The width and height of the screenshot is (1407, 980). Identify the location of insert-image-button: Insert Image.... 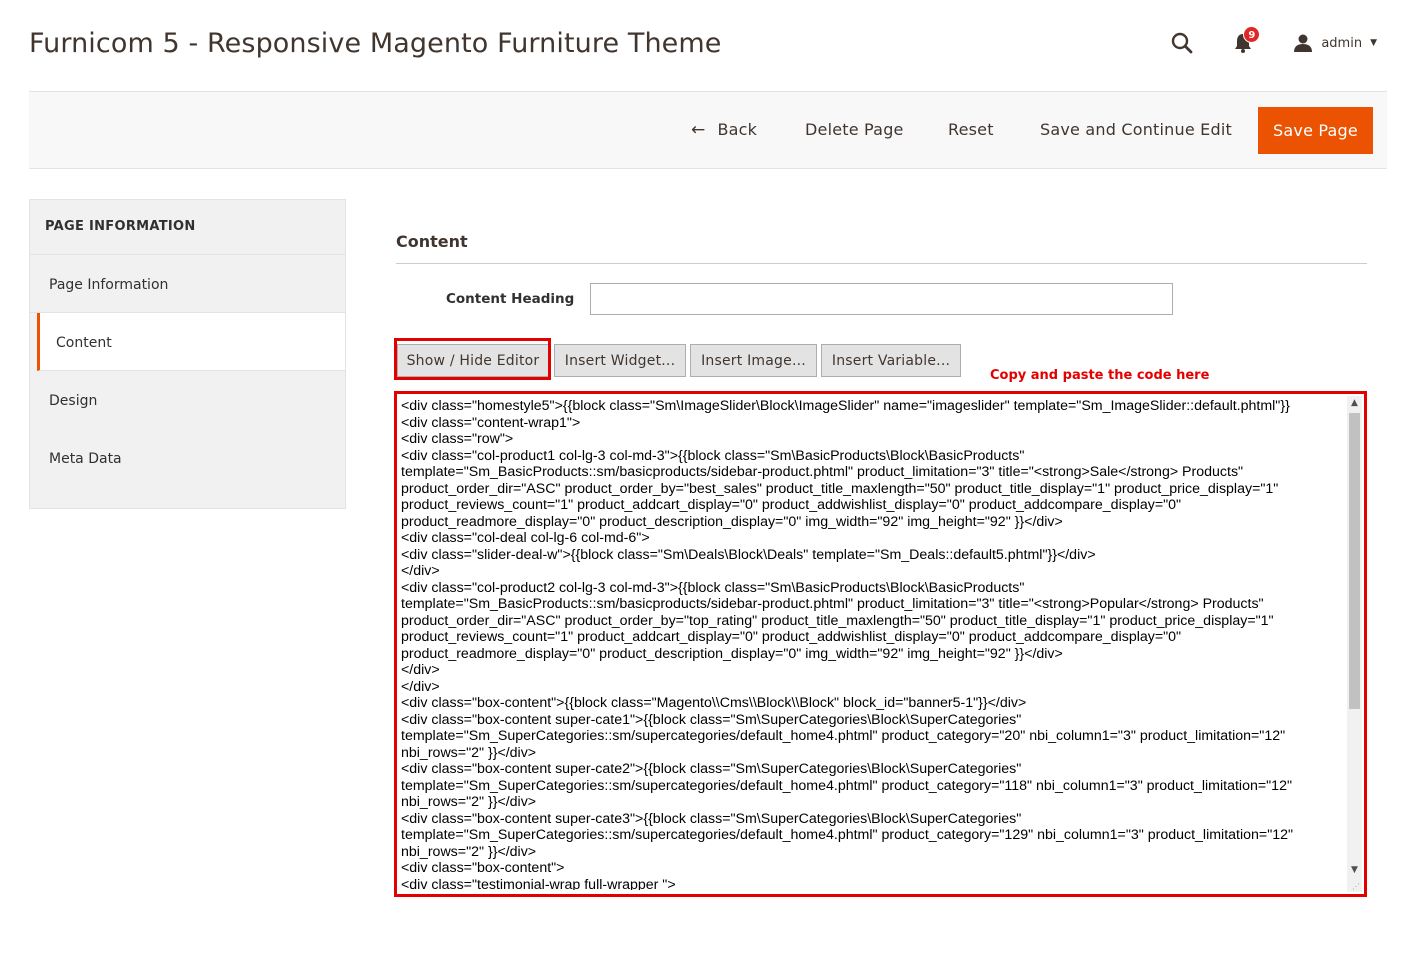
(753, 360).